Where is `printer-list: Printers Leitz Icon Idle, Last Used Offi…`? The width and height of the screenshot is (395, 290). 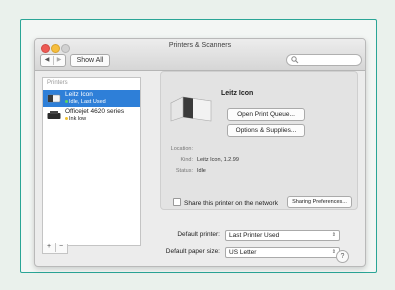 printer-list: Printers Leitz Icon Idle, Last Used Offi… is located at coordinates (91, 161).